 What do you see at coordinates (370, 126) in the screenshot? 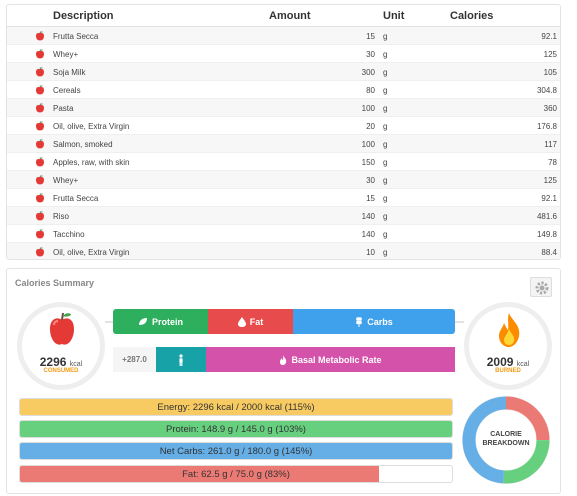
I see `row-amount: 20` at bounding box center [370, 126].